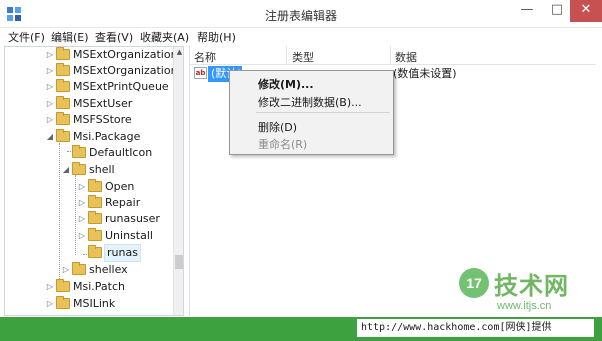 This screenshot has width=602, height=341. I want to click on tree-item-open: ▷ Open, so click(105, 187).